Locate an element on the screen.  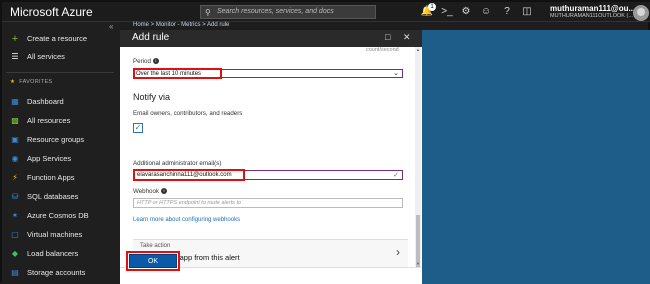
sidebar-item-function-apps: ⚡ Function Apps is located at coordinates (61, 178).